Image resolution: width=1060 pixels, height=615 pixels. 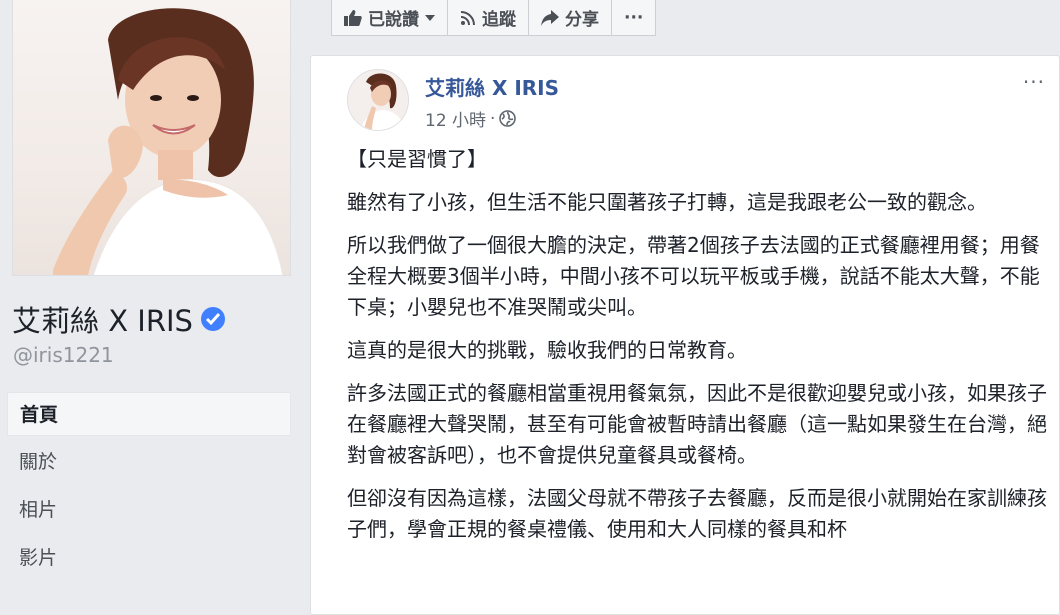 What do you see at coordinates (582, 20) in the screenshot?
I see `share-label: 分享` at bounding box center [582, 20].